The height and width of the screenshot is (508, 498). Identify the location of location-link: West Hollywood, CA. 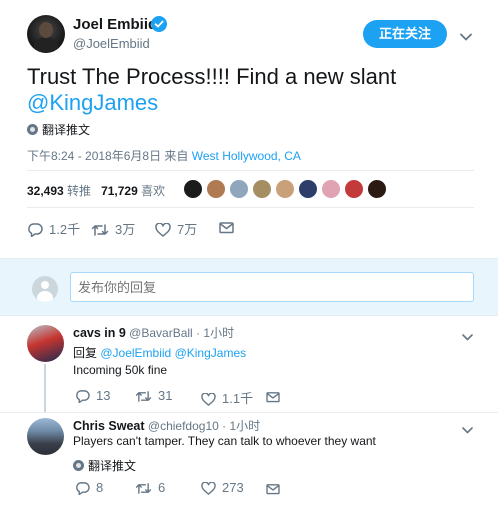
(246, 156).